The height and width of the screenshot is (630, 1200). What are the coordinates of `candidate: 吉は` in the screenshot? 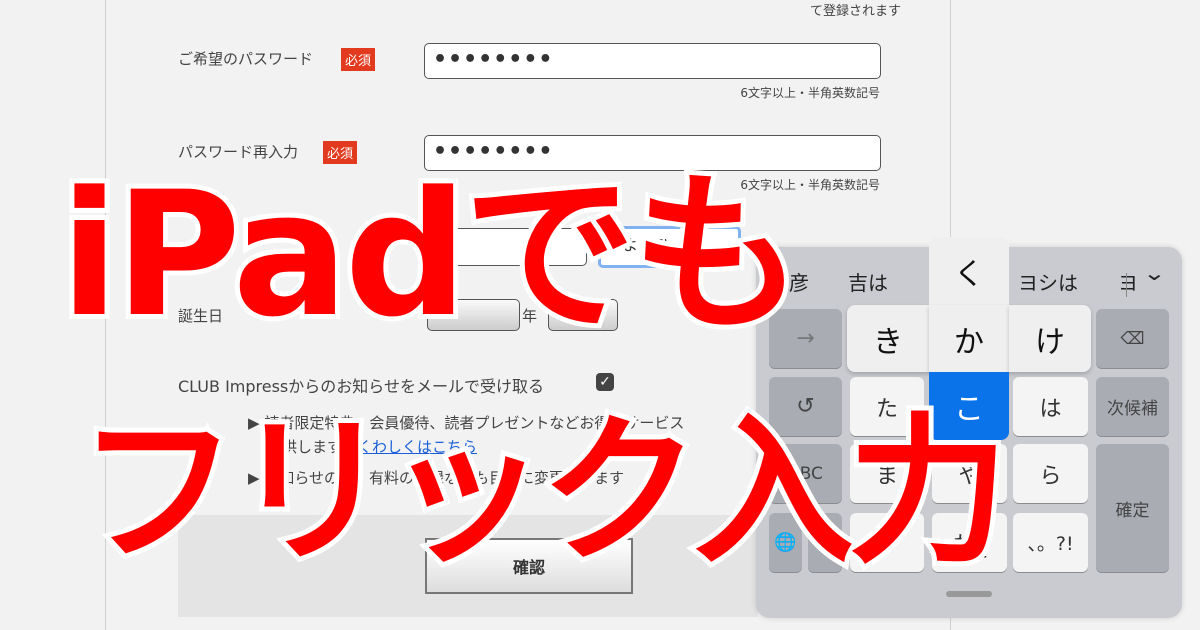 It's located at (868, 281).